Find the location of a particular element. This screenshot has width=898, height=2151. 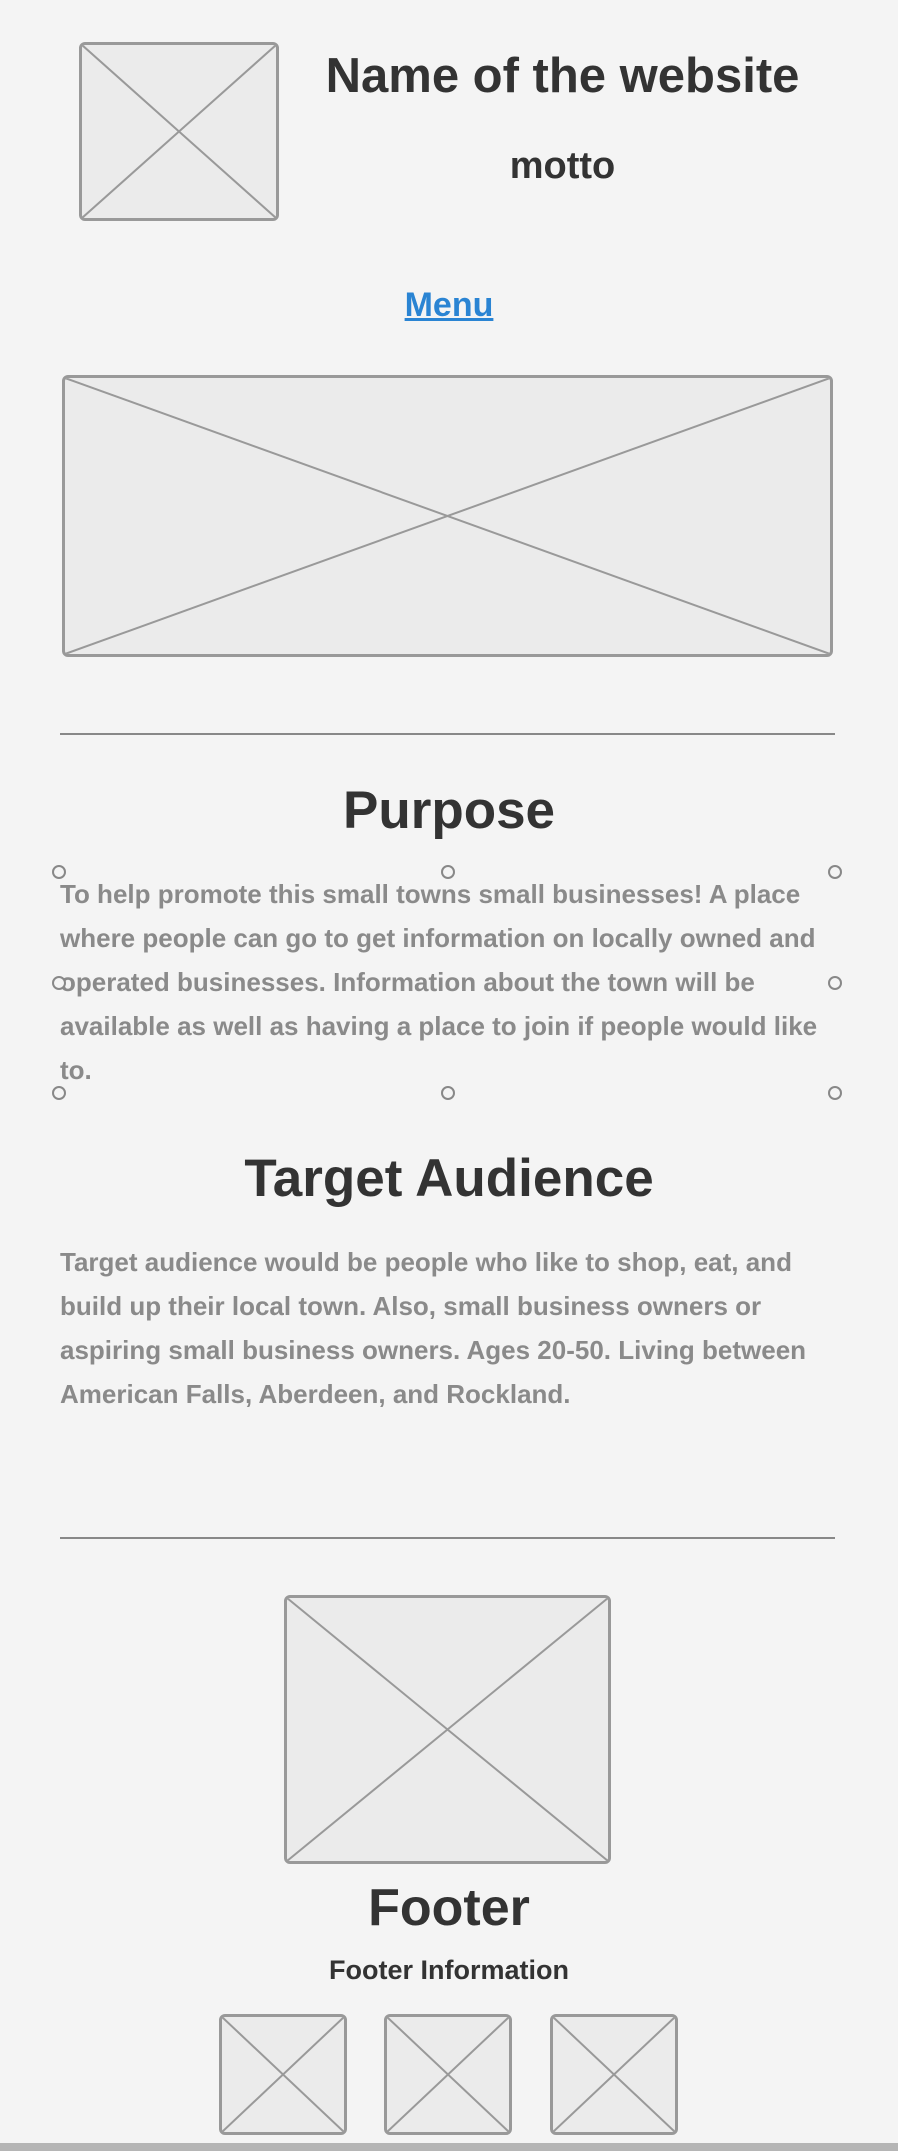

resize-handle-middle-right is located at coordinates (835, 983).